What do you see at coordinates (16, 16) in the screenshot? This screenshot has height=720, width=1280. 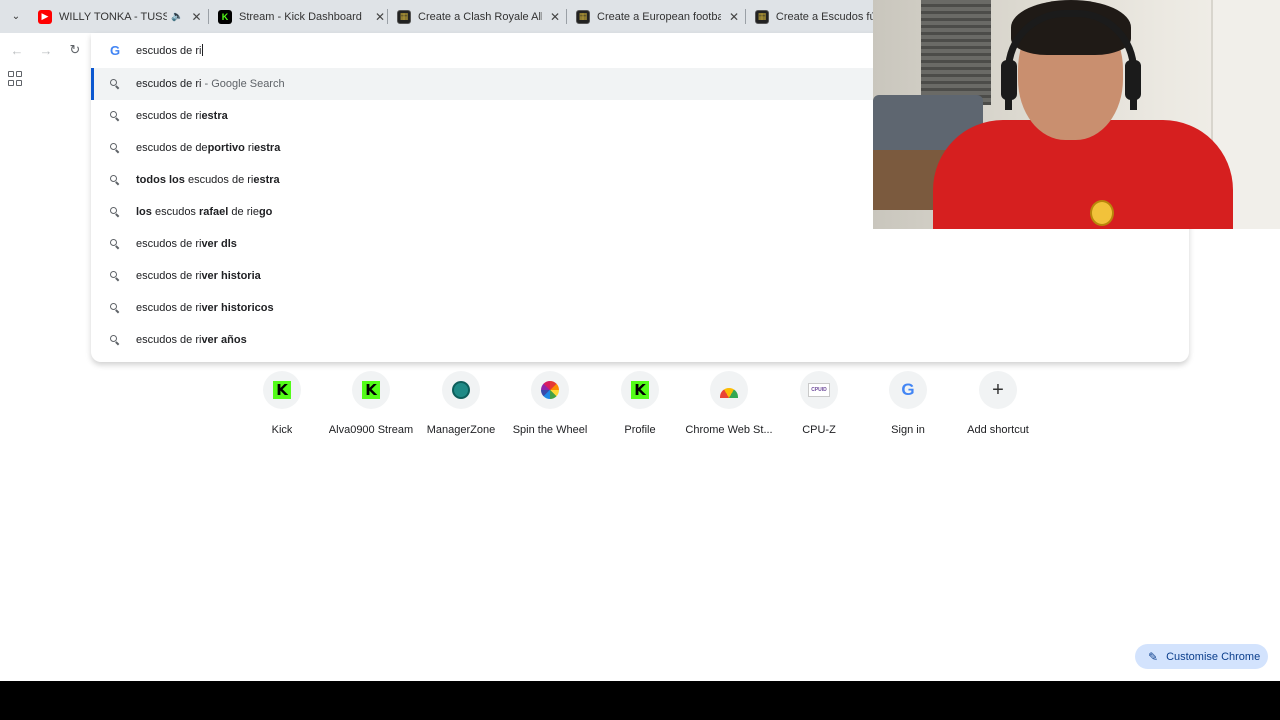 I see `tab-search-chevron-icon: ⌄` at bounding box center [16, 16].